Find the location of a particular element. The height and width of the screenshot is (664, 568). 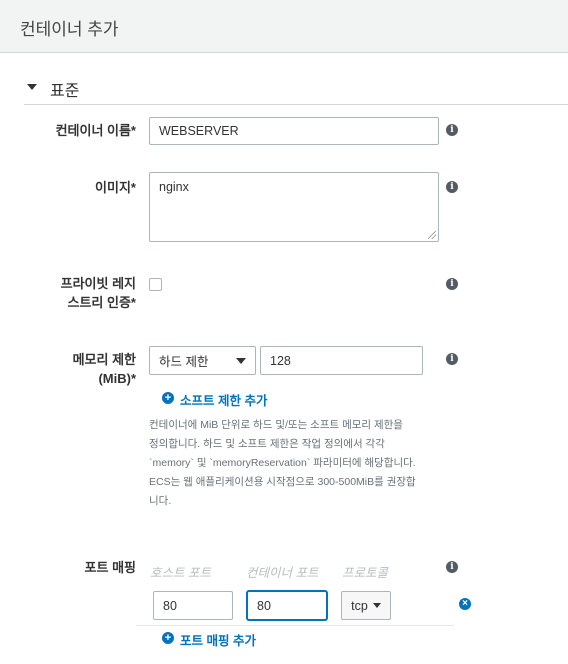

image-textarea: nginx is located at coordinates (294, 207).